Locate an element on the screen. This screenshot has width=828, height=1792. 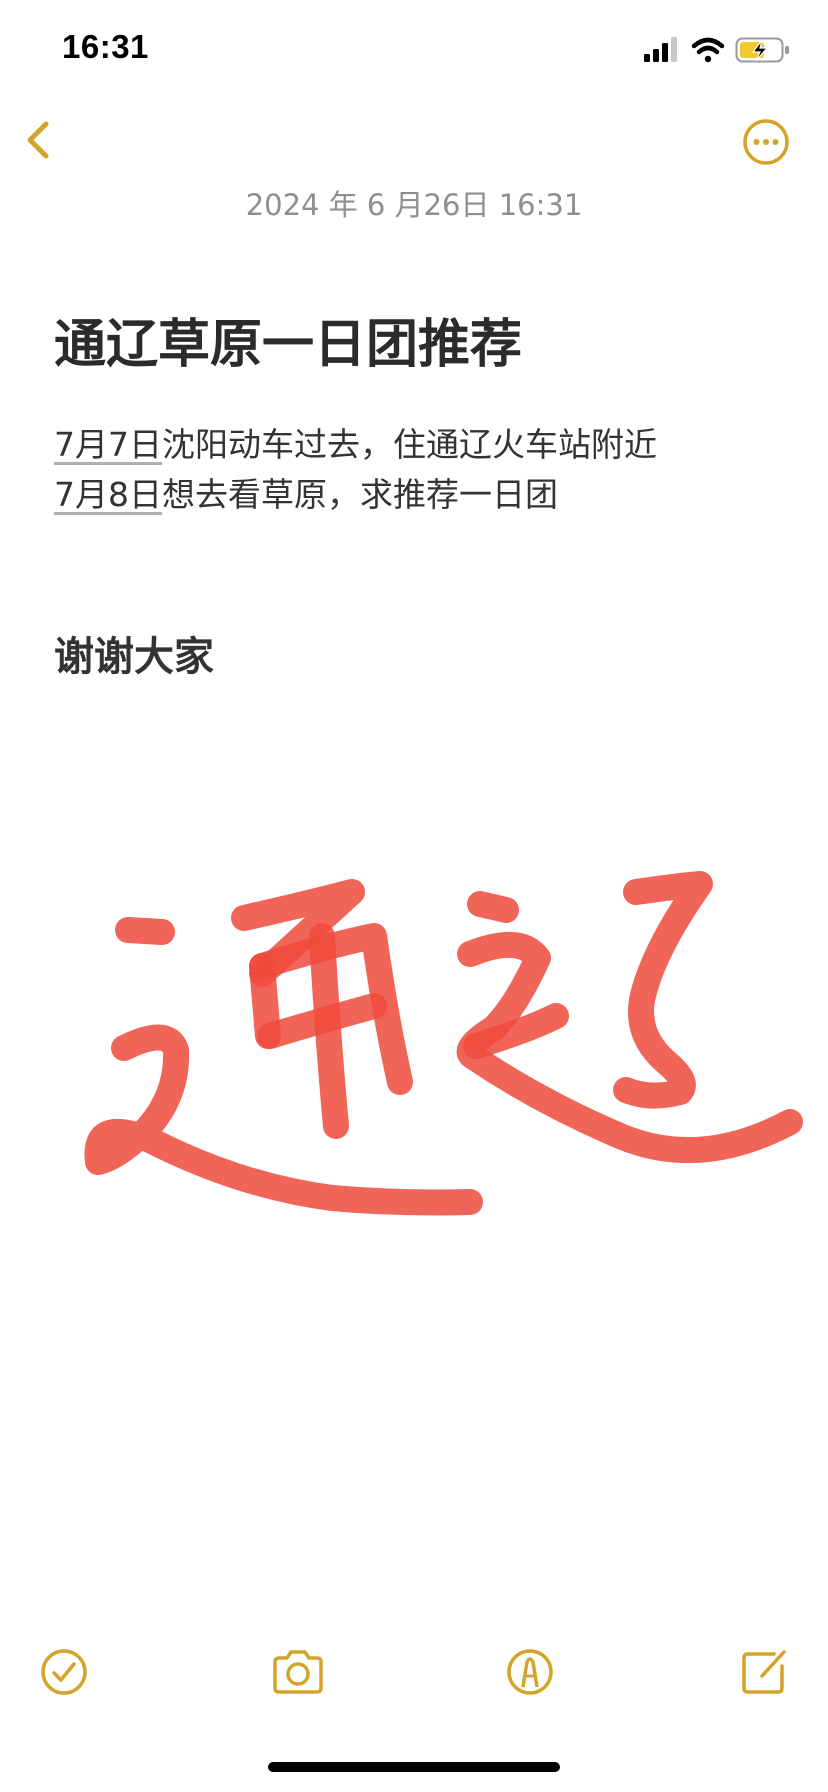
compose-icon is located at coordinates (764, 1672).